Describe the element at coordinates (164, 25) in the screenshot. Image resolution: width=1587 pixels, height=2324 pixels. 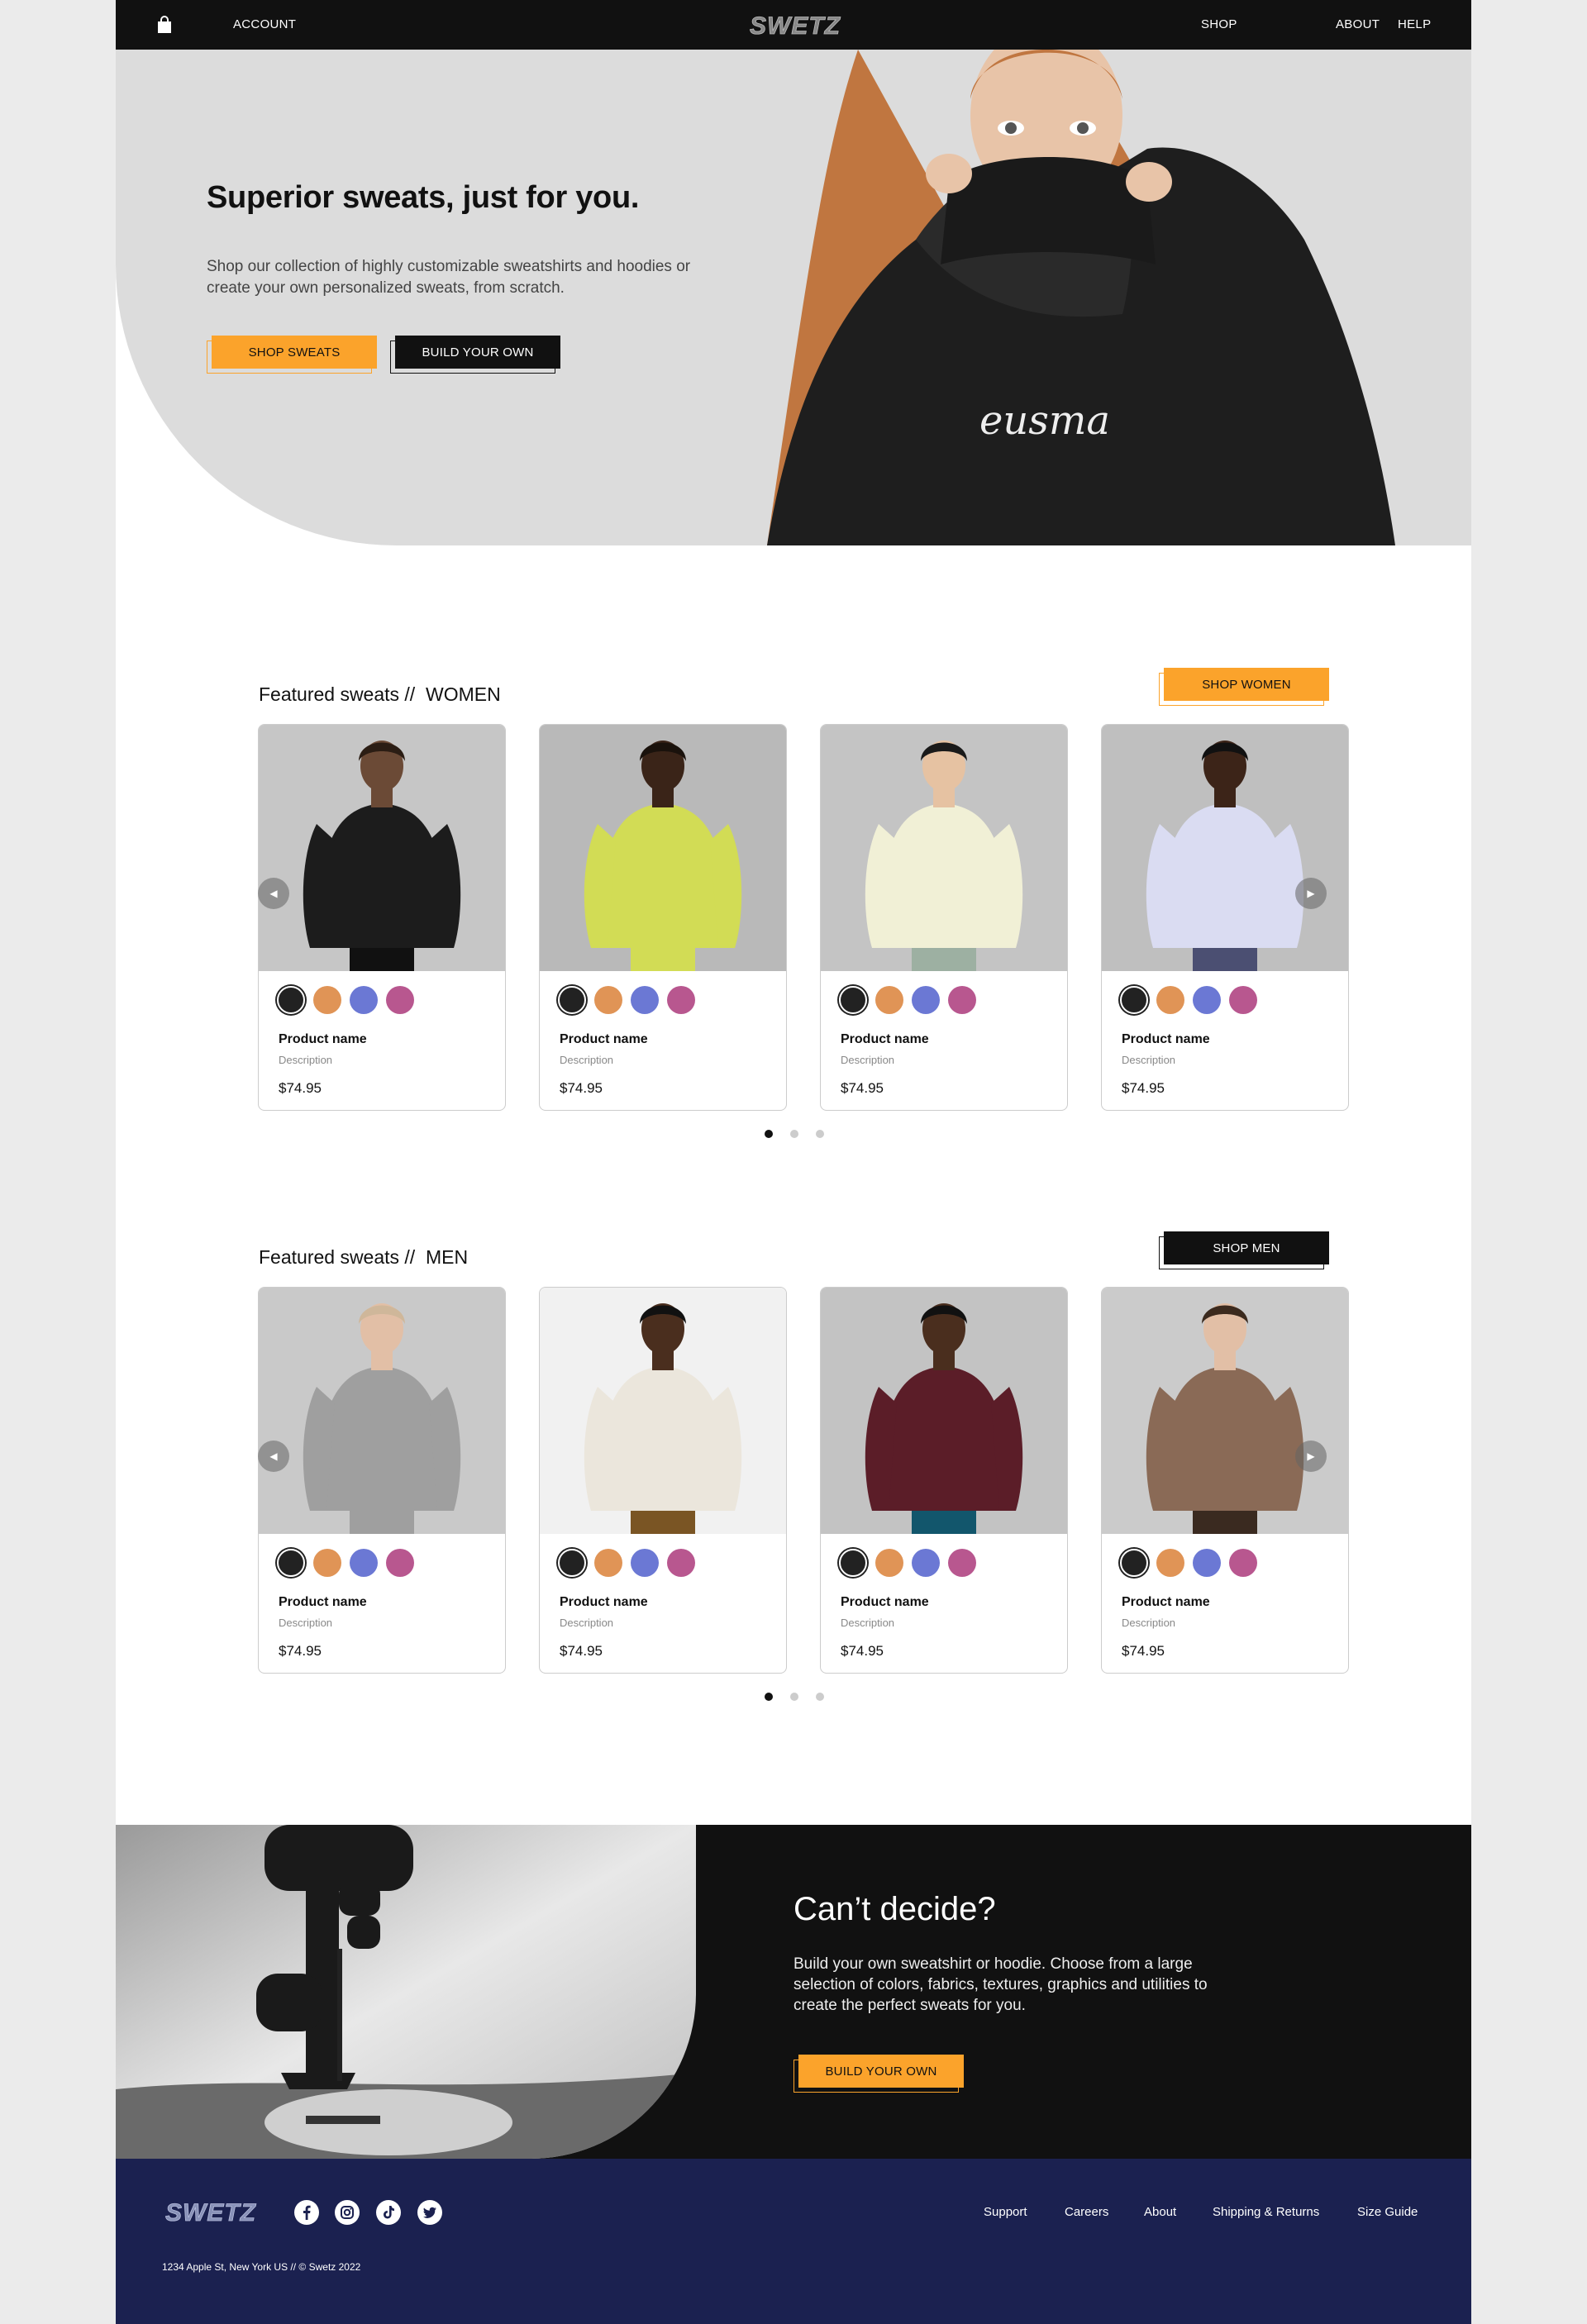
I see `shopping-bag-icon` at that location.